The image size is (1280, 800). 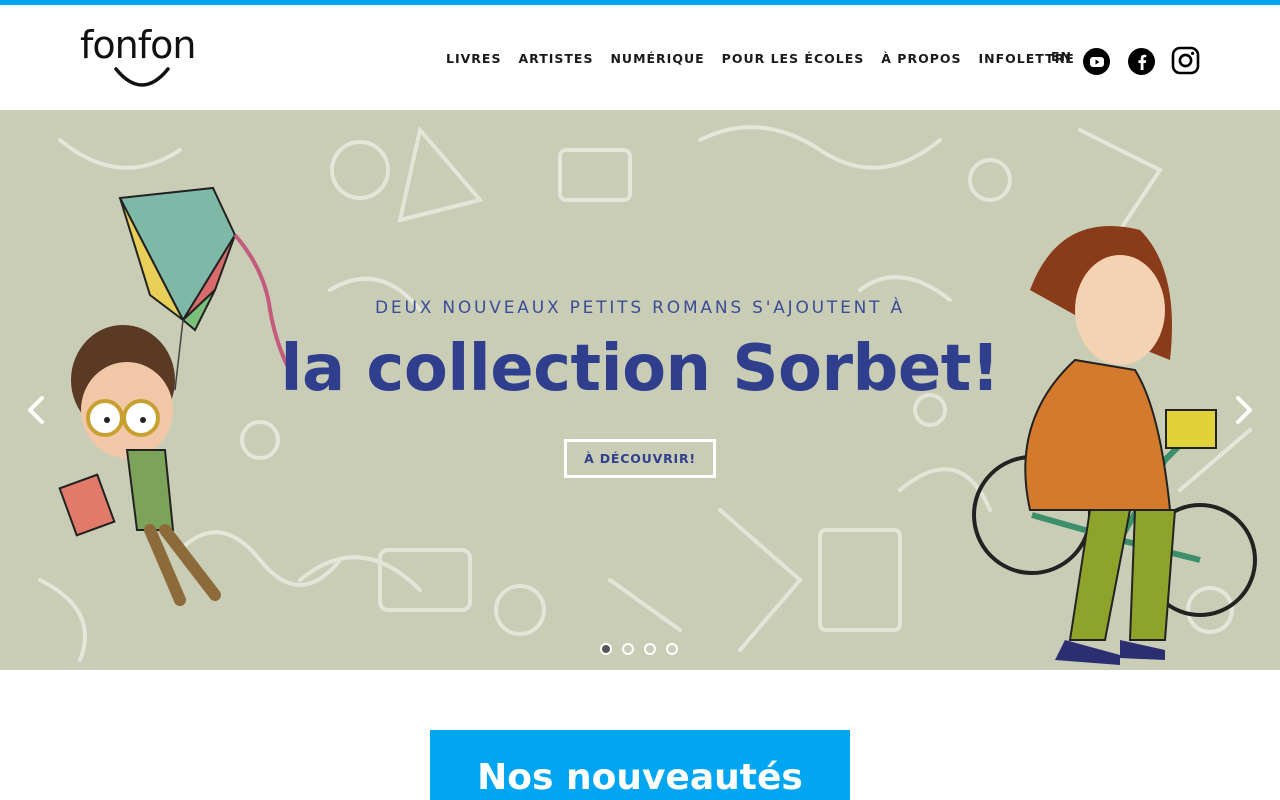 I want to click on nav-item-pour-les-ecoles: POUR LES ÉCOLES, so click(x=793, y=58).